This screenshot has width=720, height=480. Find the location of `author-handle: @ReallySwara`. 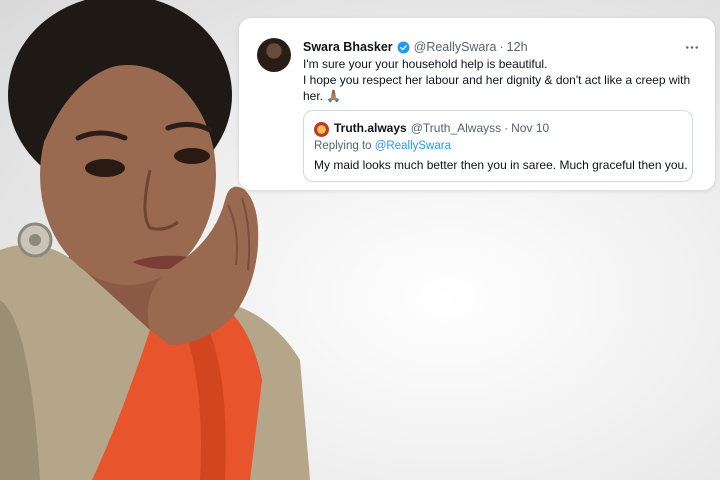

author-handle: @ReallySwara is located at coordinates (455, 47).